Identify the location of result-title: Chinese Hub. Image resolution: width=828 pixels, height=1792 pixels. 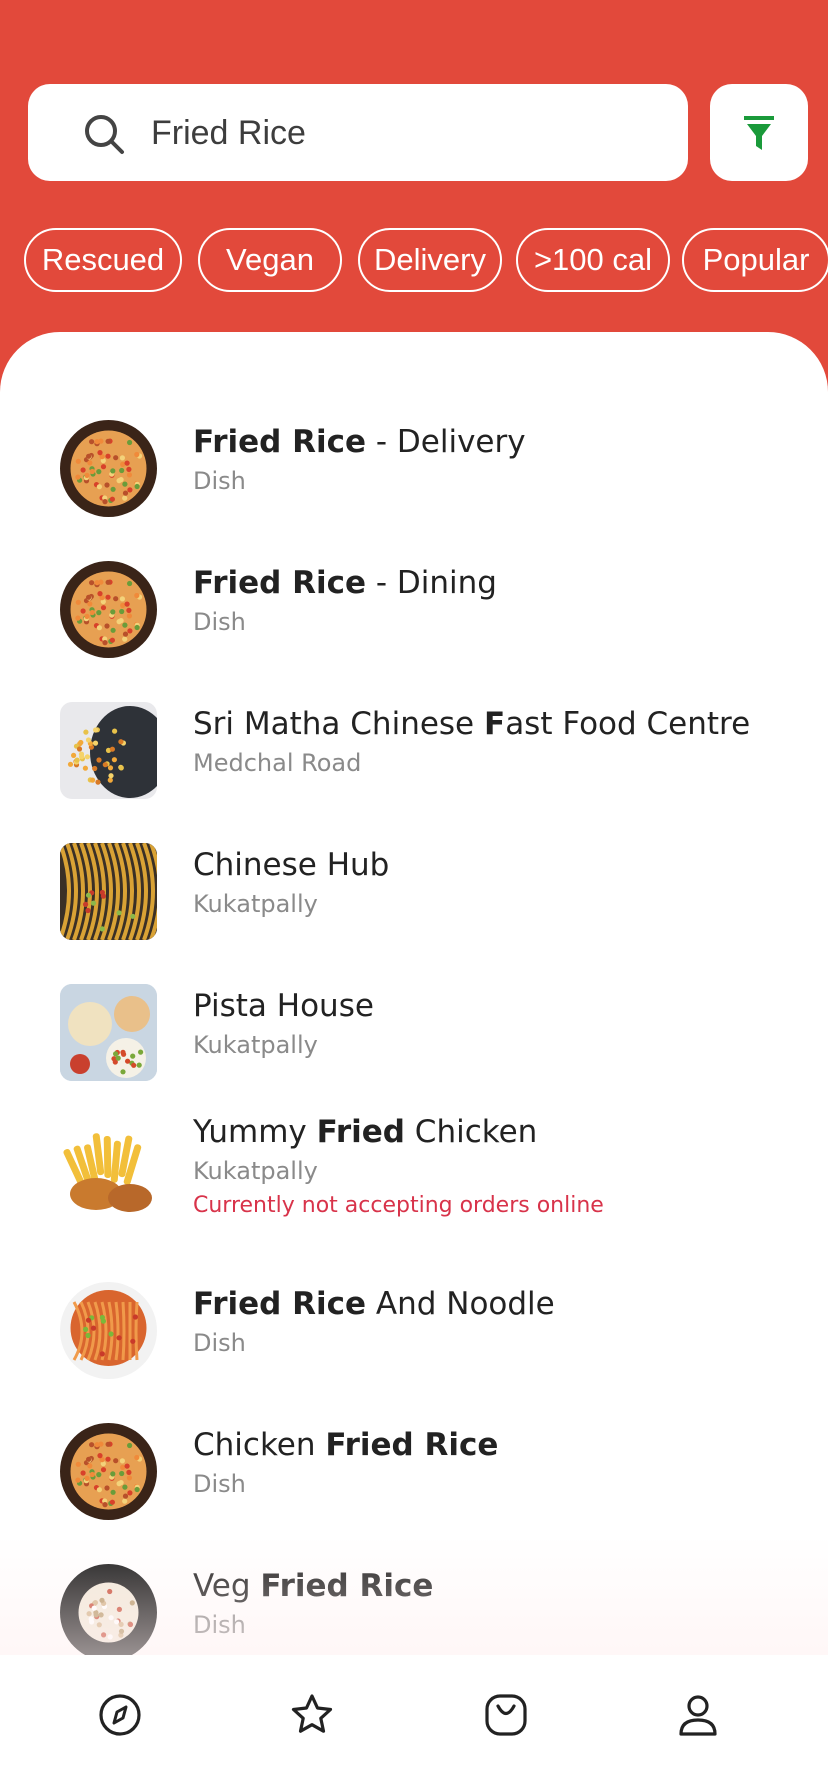
(291, 865).